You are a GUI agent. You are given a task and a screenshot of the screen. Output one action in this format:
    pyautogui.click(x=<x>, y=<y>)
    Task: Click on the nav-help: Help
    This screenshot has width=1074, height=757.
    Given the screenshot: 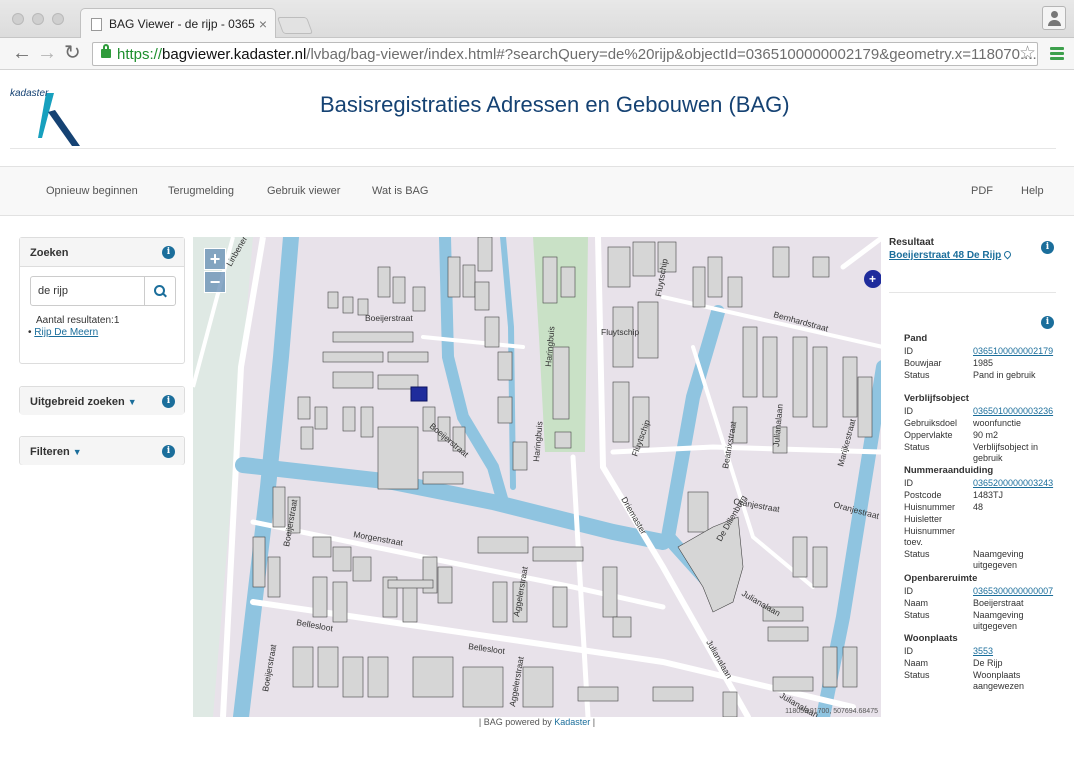 What is the action you would take?
    pyautogui.click(x=1032, y=191)
    